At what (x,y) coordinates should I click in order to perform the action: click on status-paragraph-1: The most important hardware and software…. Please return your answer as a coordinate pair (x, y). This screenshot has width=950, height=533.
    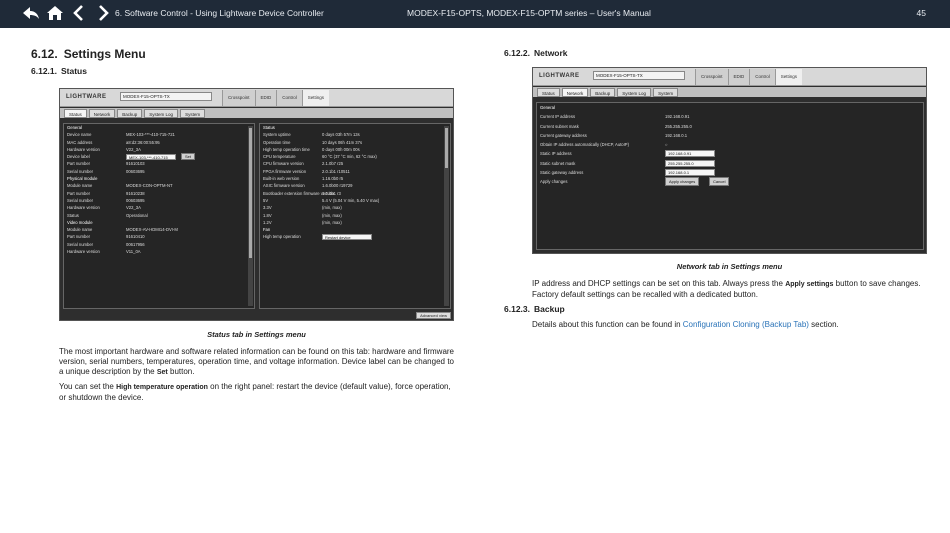
    Looking at the image, I should click on (256, 362).